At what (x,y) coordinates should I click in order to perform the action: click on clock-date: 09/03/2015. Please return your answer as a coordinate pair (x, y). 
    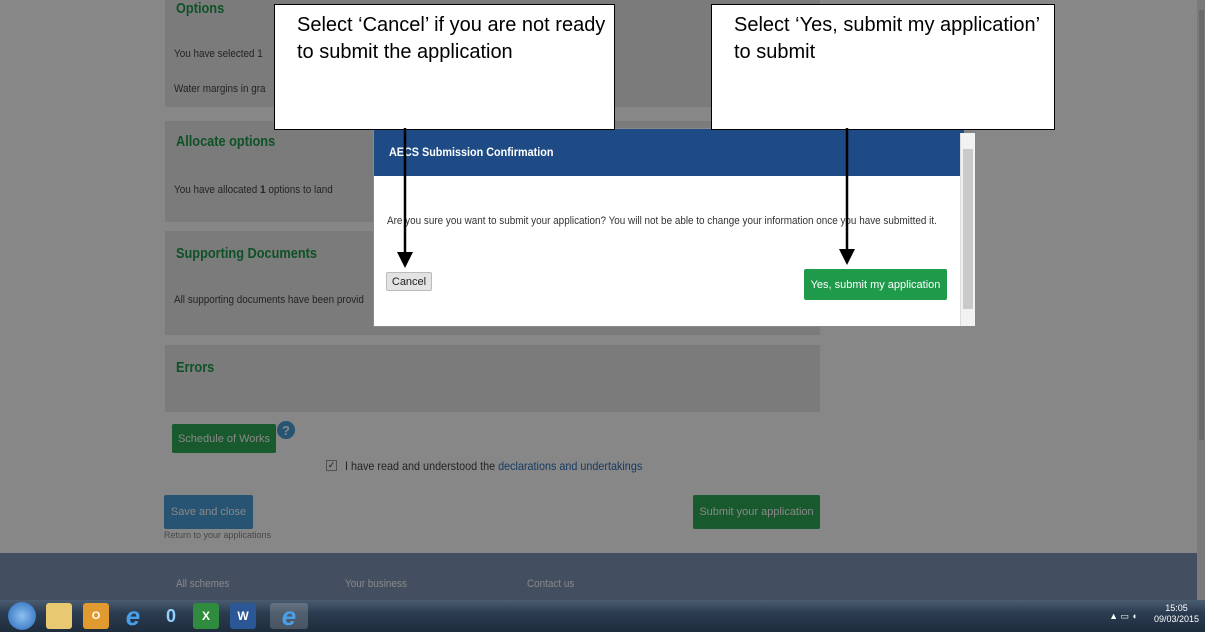
    Looking at the image, I should click on (1176, 619).